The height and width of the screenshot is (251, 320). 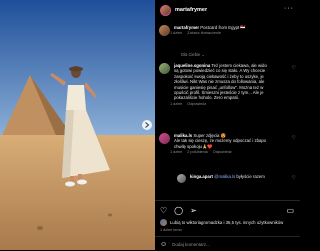 I want to click on author-avatar, so click(x=165, y=10).